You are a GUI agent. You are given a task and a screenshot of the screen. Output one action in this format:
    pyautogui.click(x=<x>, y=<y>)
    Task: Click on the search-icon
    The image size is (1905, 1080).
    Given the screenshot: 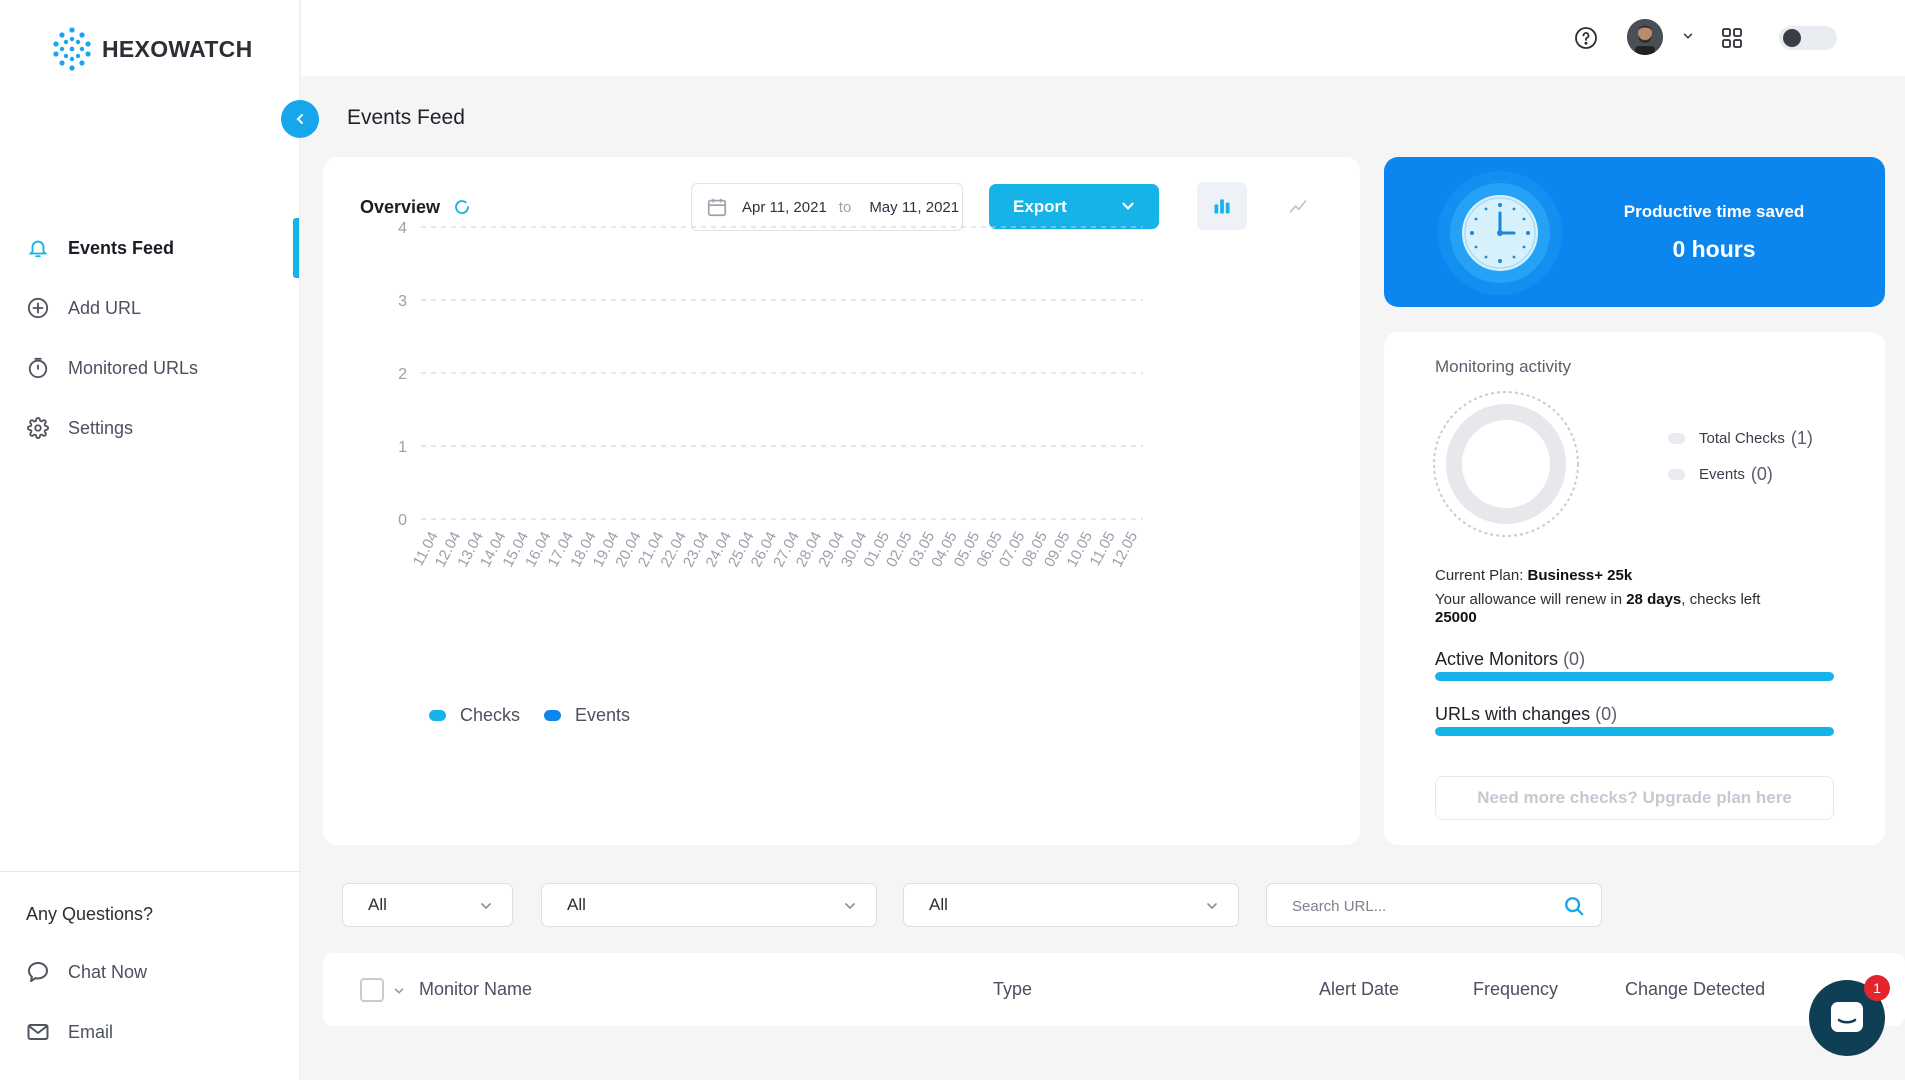 What is the action you would take?
    pyautogui.click(x=1574, y=906)
    